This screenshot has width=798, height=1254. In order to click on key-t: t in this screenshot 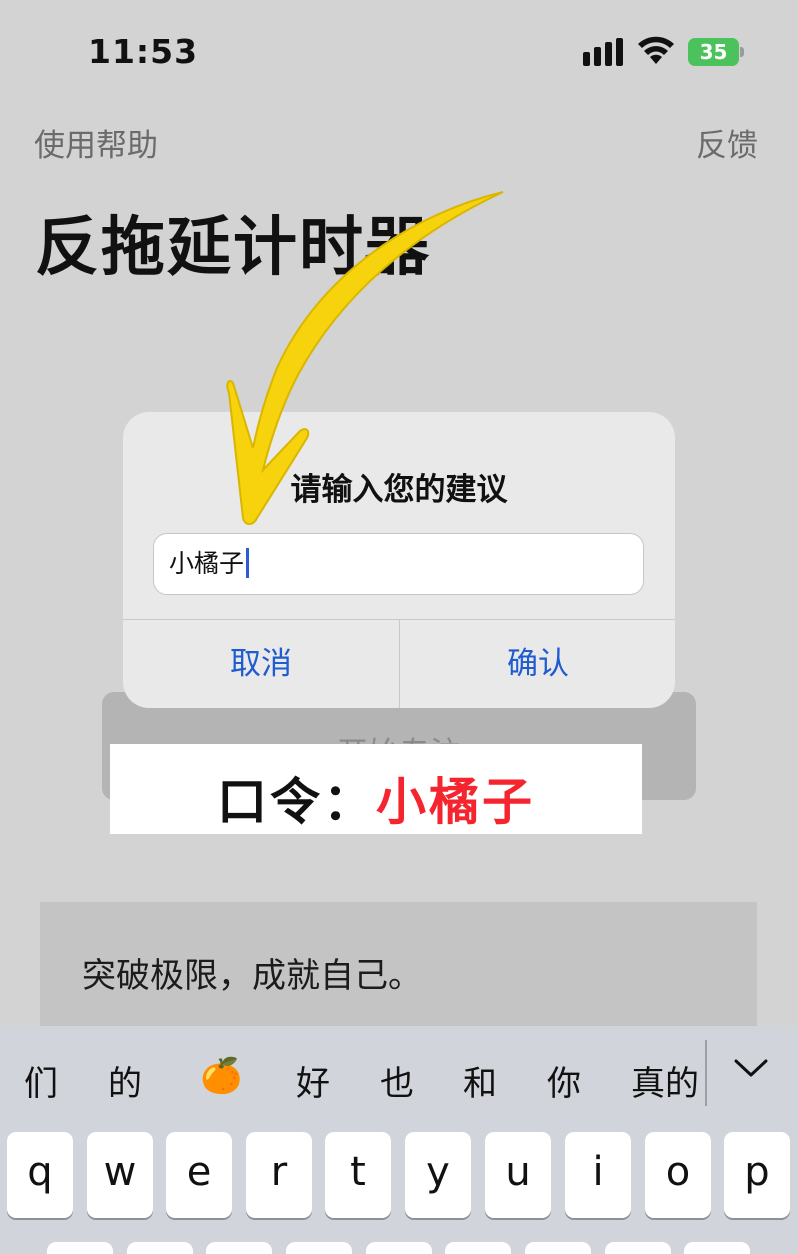, I will do `click(358, 1175)`.